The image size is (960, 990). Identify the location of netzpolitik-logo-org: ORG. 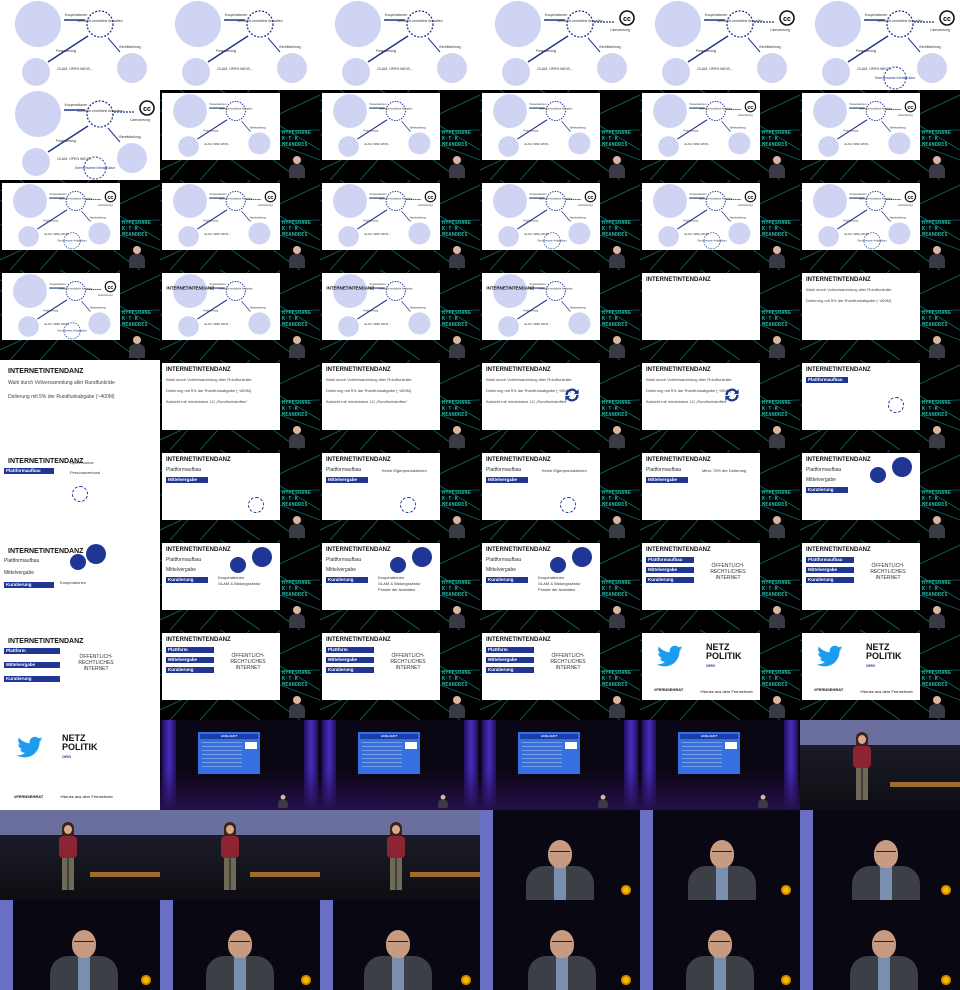
(67, 756).